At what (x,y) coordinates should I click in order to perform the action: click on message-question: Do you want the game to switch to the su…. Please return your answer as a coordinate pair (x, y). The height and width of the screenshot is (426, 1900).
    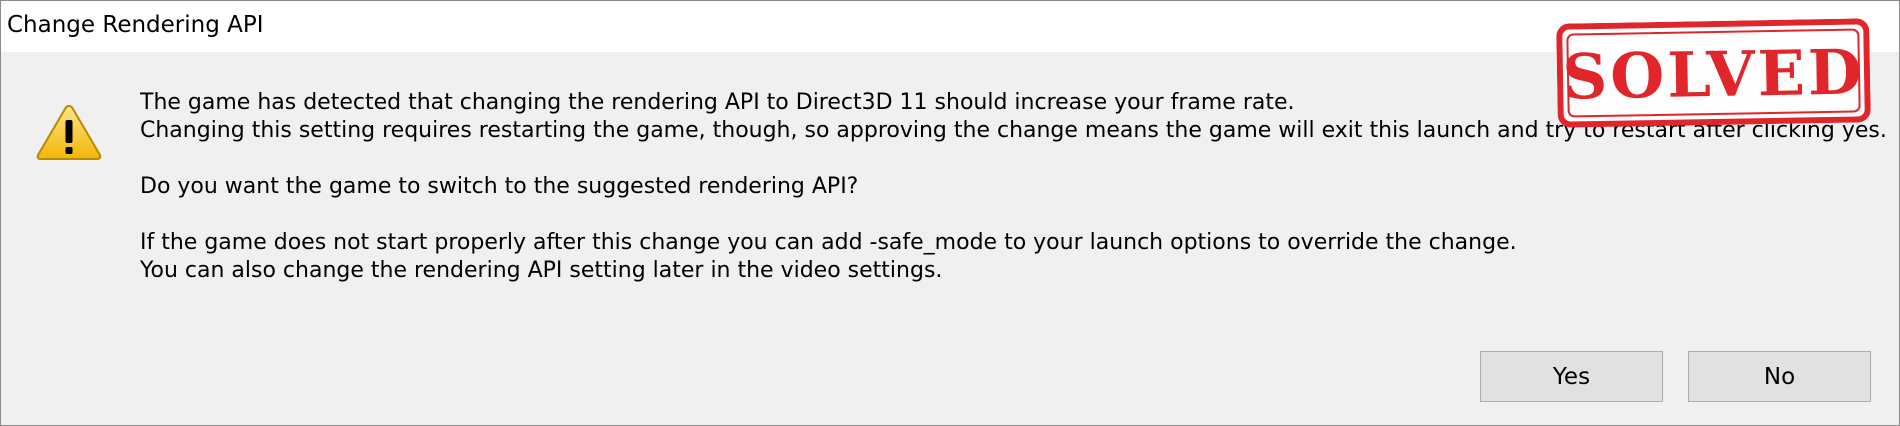
    Looking at the image, I should click on (499, 186).